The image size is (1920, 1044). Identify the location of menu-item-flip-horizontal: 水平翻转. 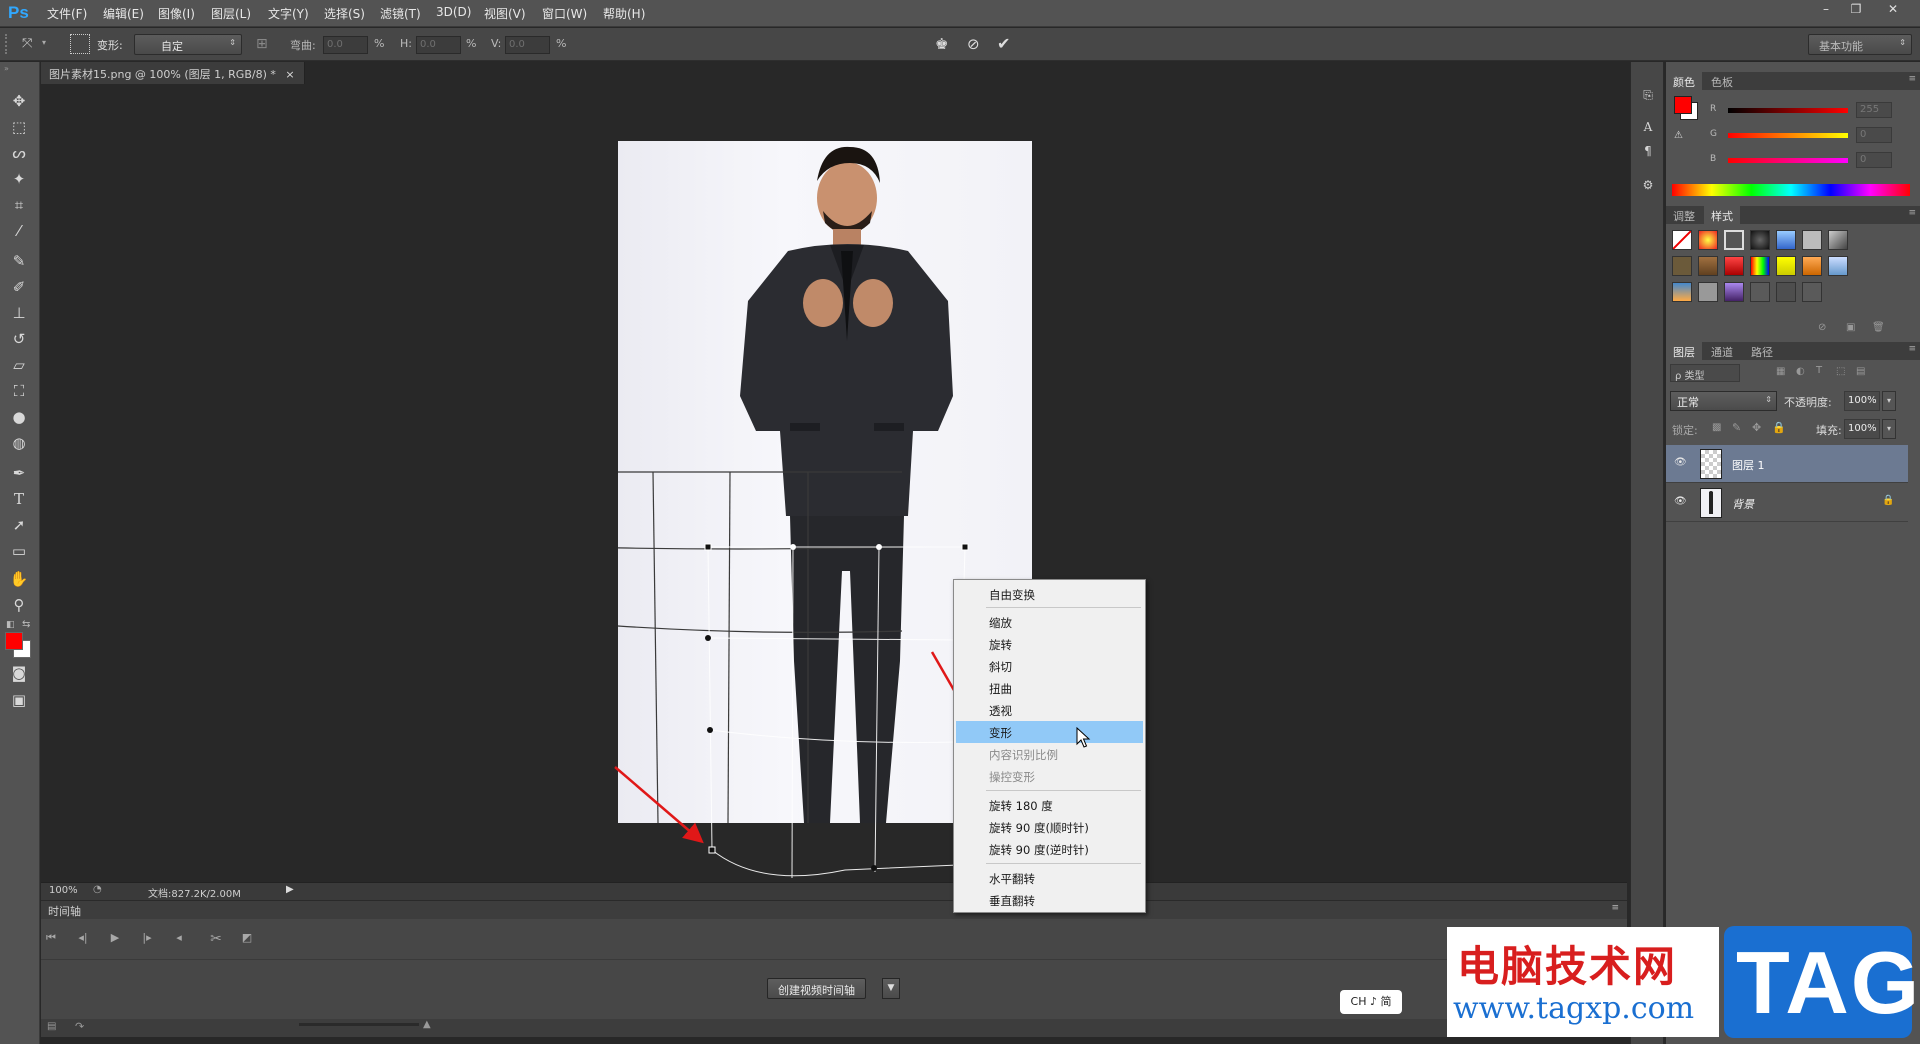
(1049, 878).